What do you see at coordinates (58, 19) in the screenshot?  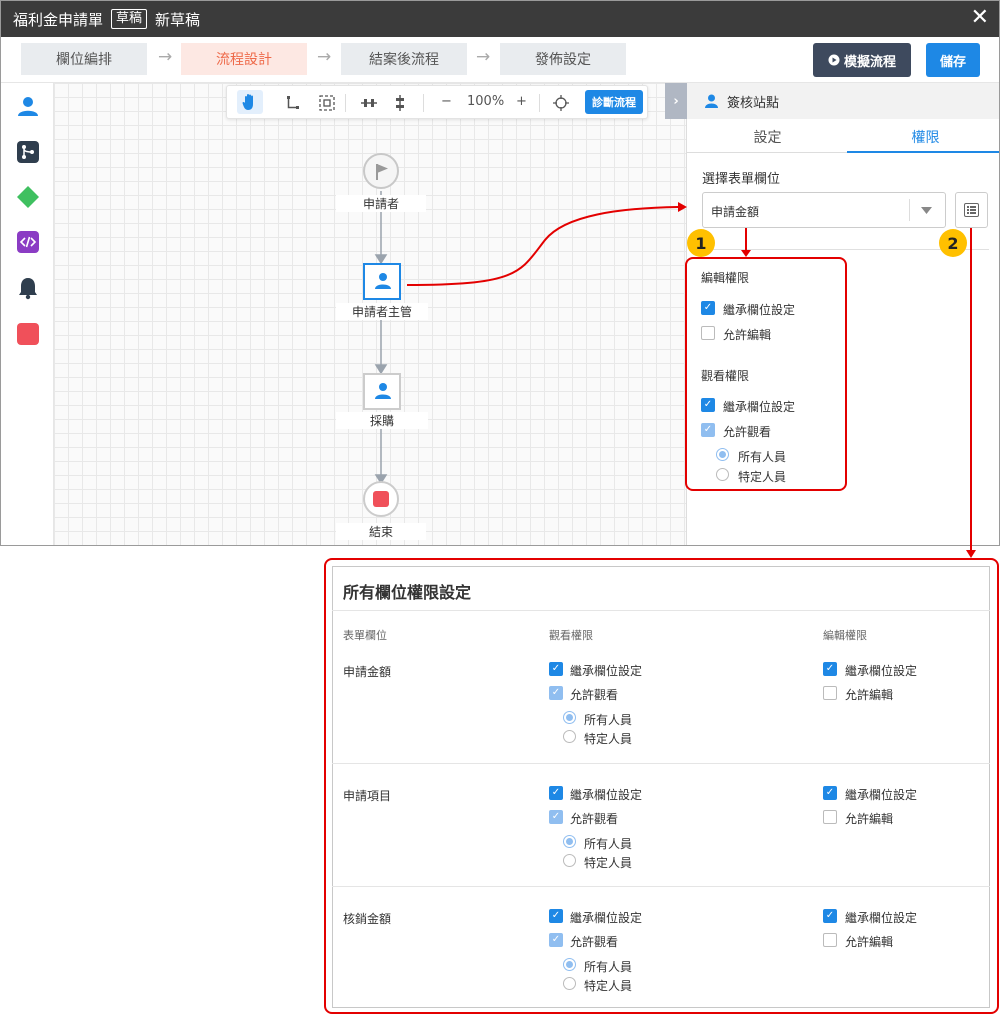 I see `form-title: 福利金申請單` at bounding box center [58, 19].